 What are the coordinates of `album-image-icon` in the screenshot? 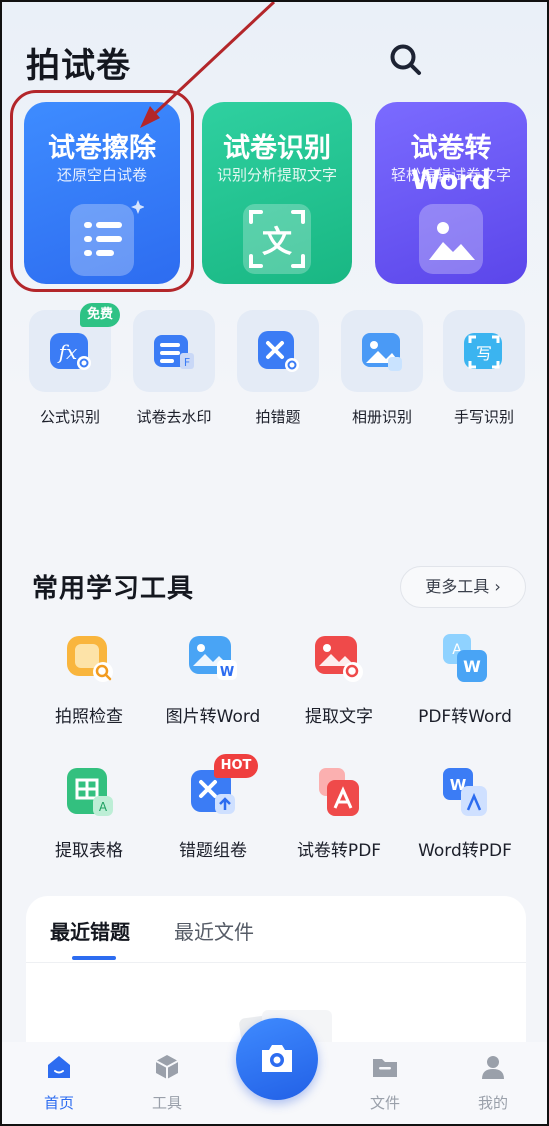 It's located at (382, 352).